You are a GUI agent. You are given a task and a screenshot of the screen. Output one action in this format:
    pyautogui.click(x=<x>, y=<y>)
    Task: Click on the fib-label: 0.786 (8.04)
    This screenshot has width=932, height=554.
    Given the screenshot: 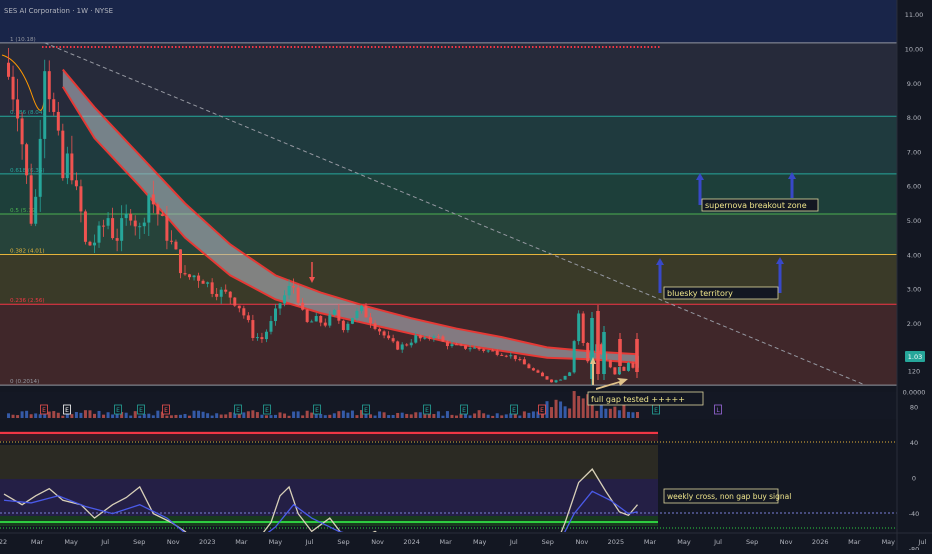 What is the action you would take?
    pyautogui.click(x=27, y=113)
    